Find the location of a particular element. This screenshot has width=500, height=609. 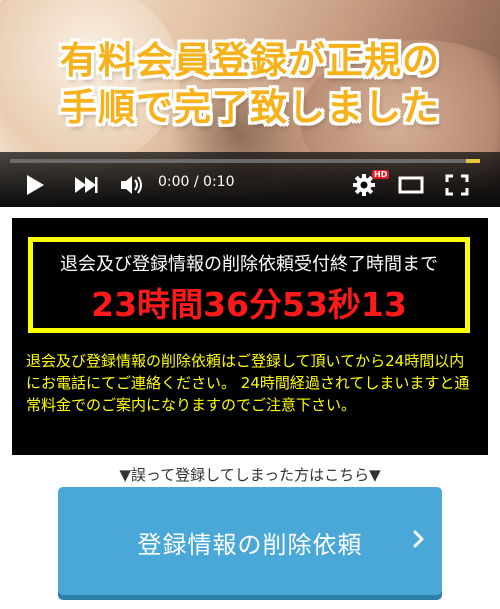

fullscreen-icon is located at coordinates (457, 185).